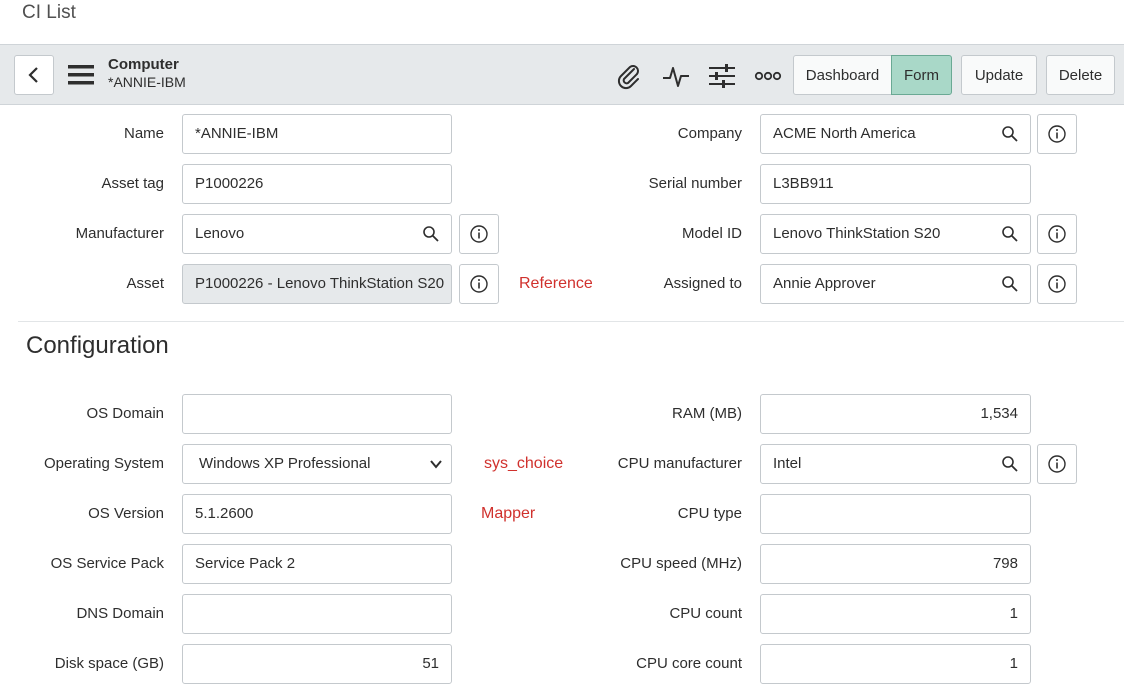  I want to click on os-version-field: 5.1.2600, so click(317, 514).